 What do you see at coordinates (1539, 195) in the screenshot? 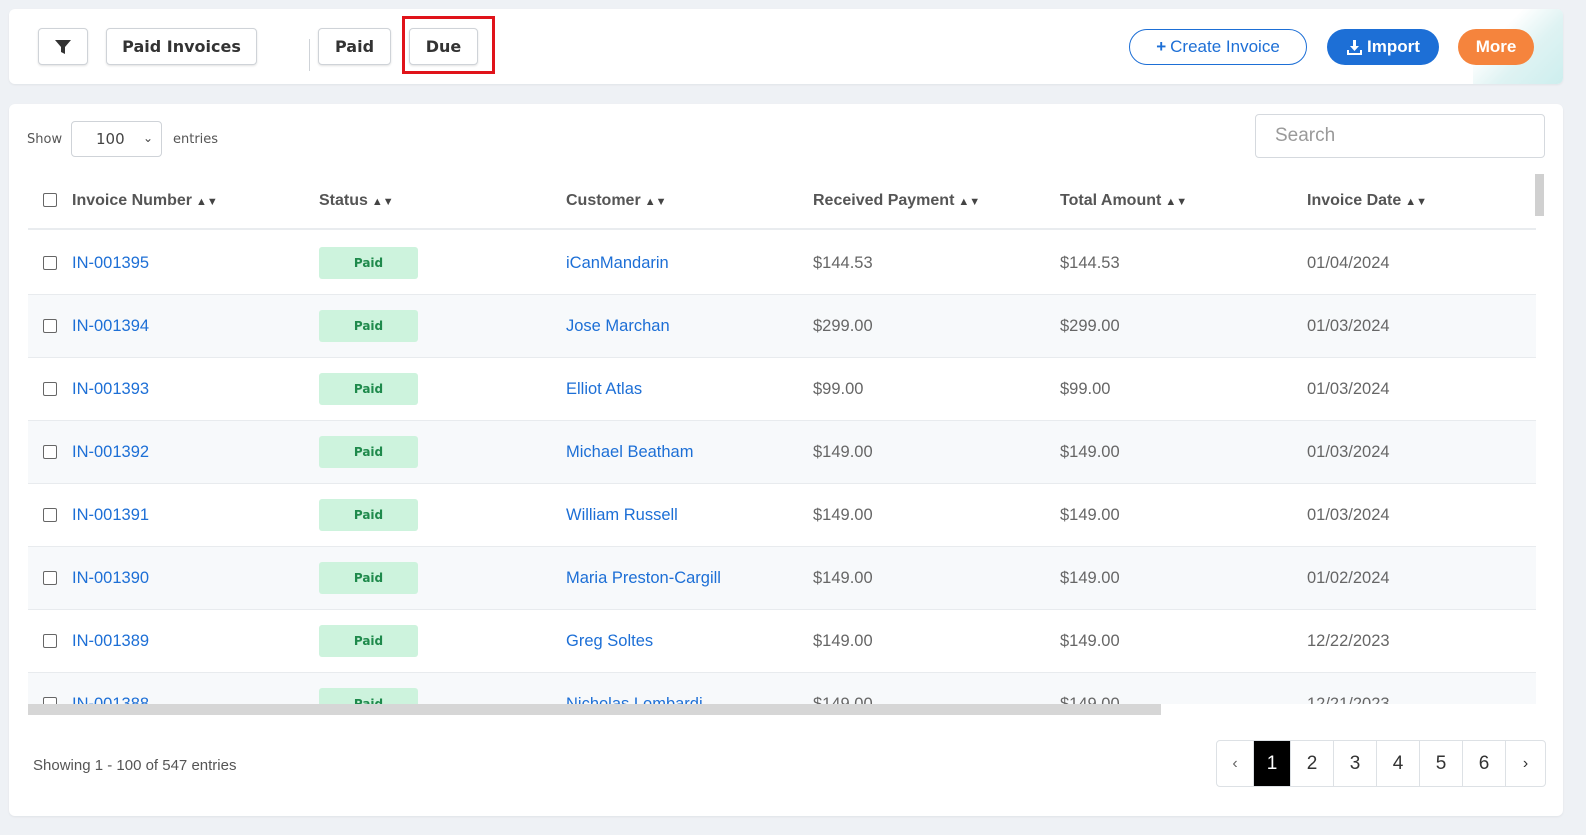
I see `vertical-scrollbar` at bounding box center [1539, 195].